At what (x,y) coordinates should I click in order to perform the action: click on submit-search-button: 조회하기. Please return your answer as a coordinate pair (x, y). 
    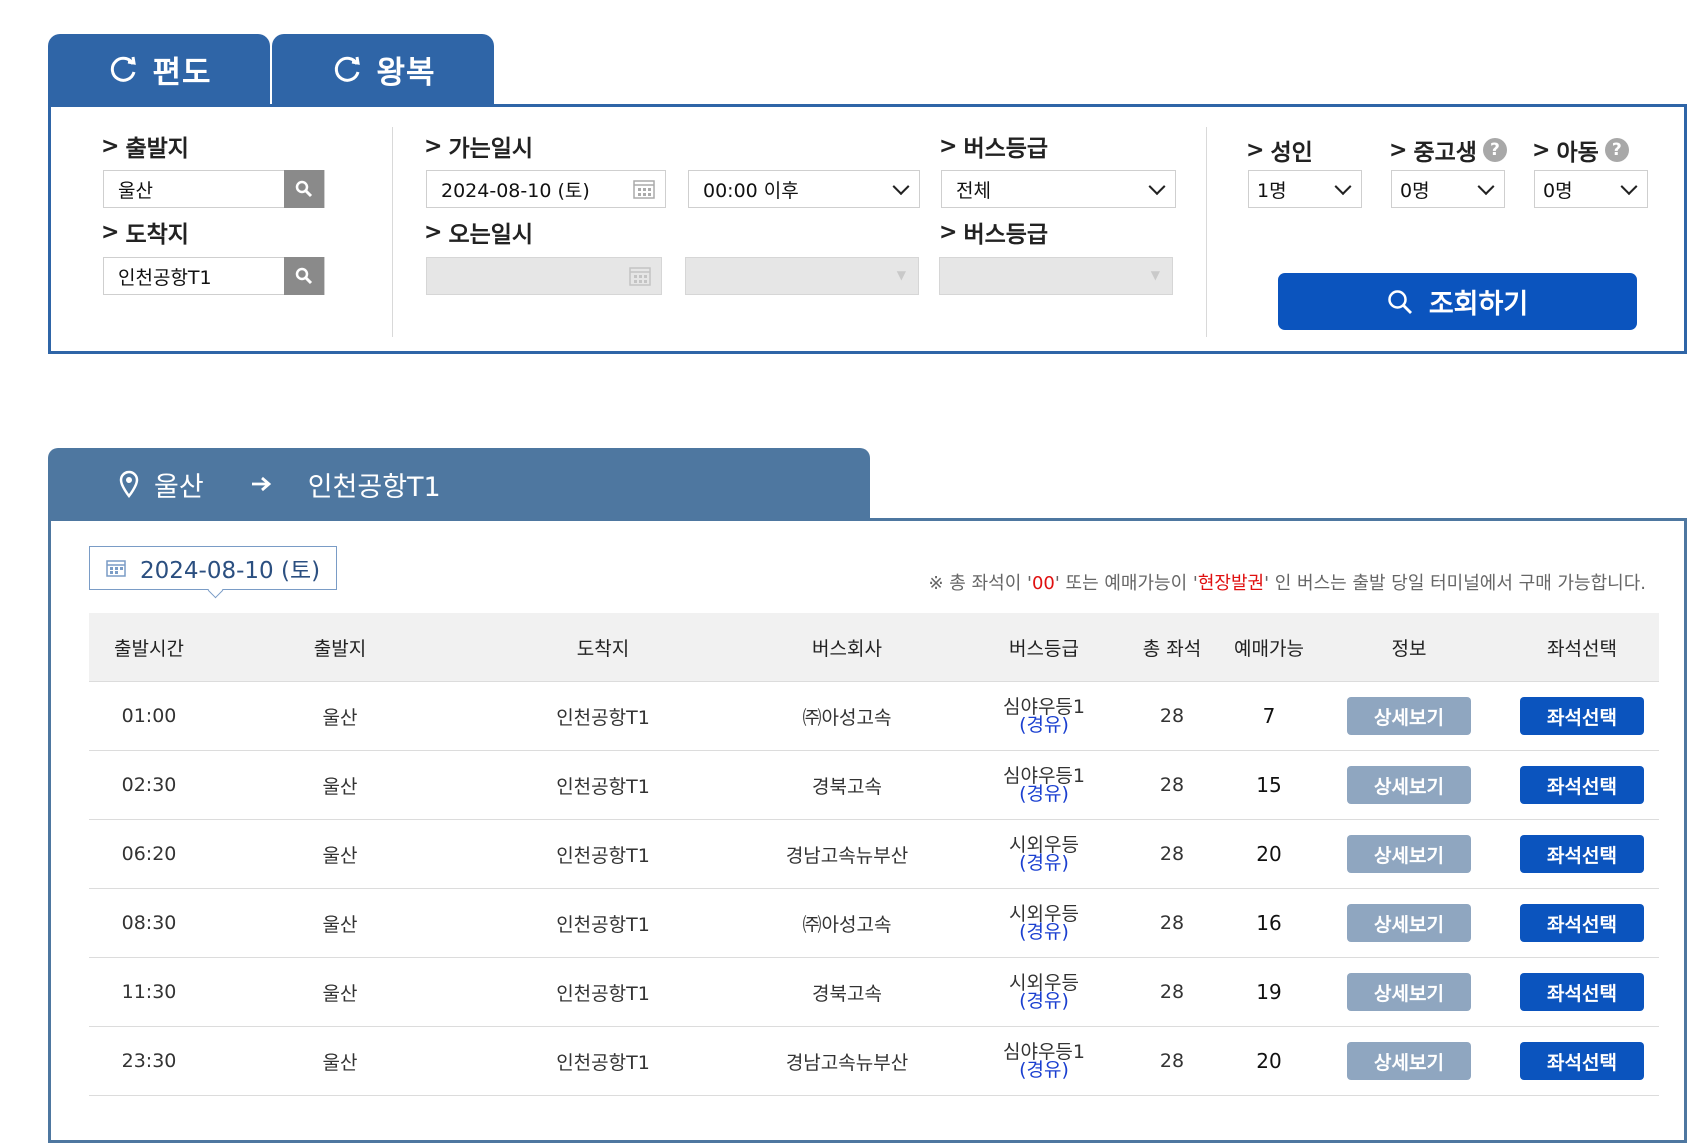
    Looking at the image, I should click on (1457, 301).